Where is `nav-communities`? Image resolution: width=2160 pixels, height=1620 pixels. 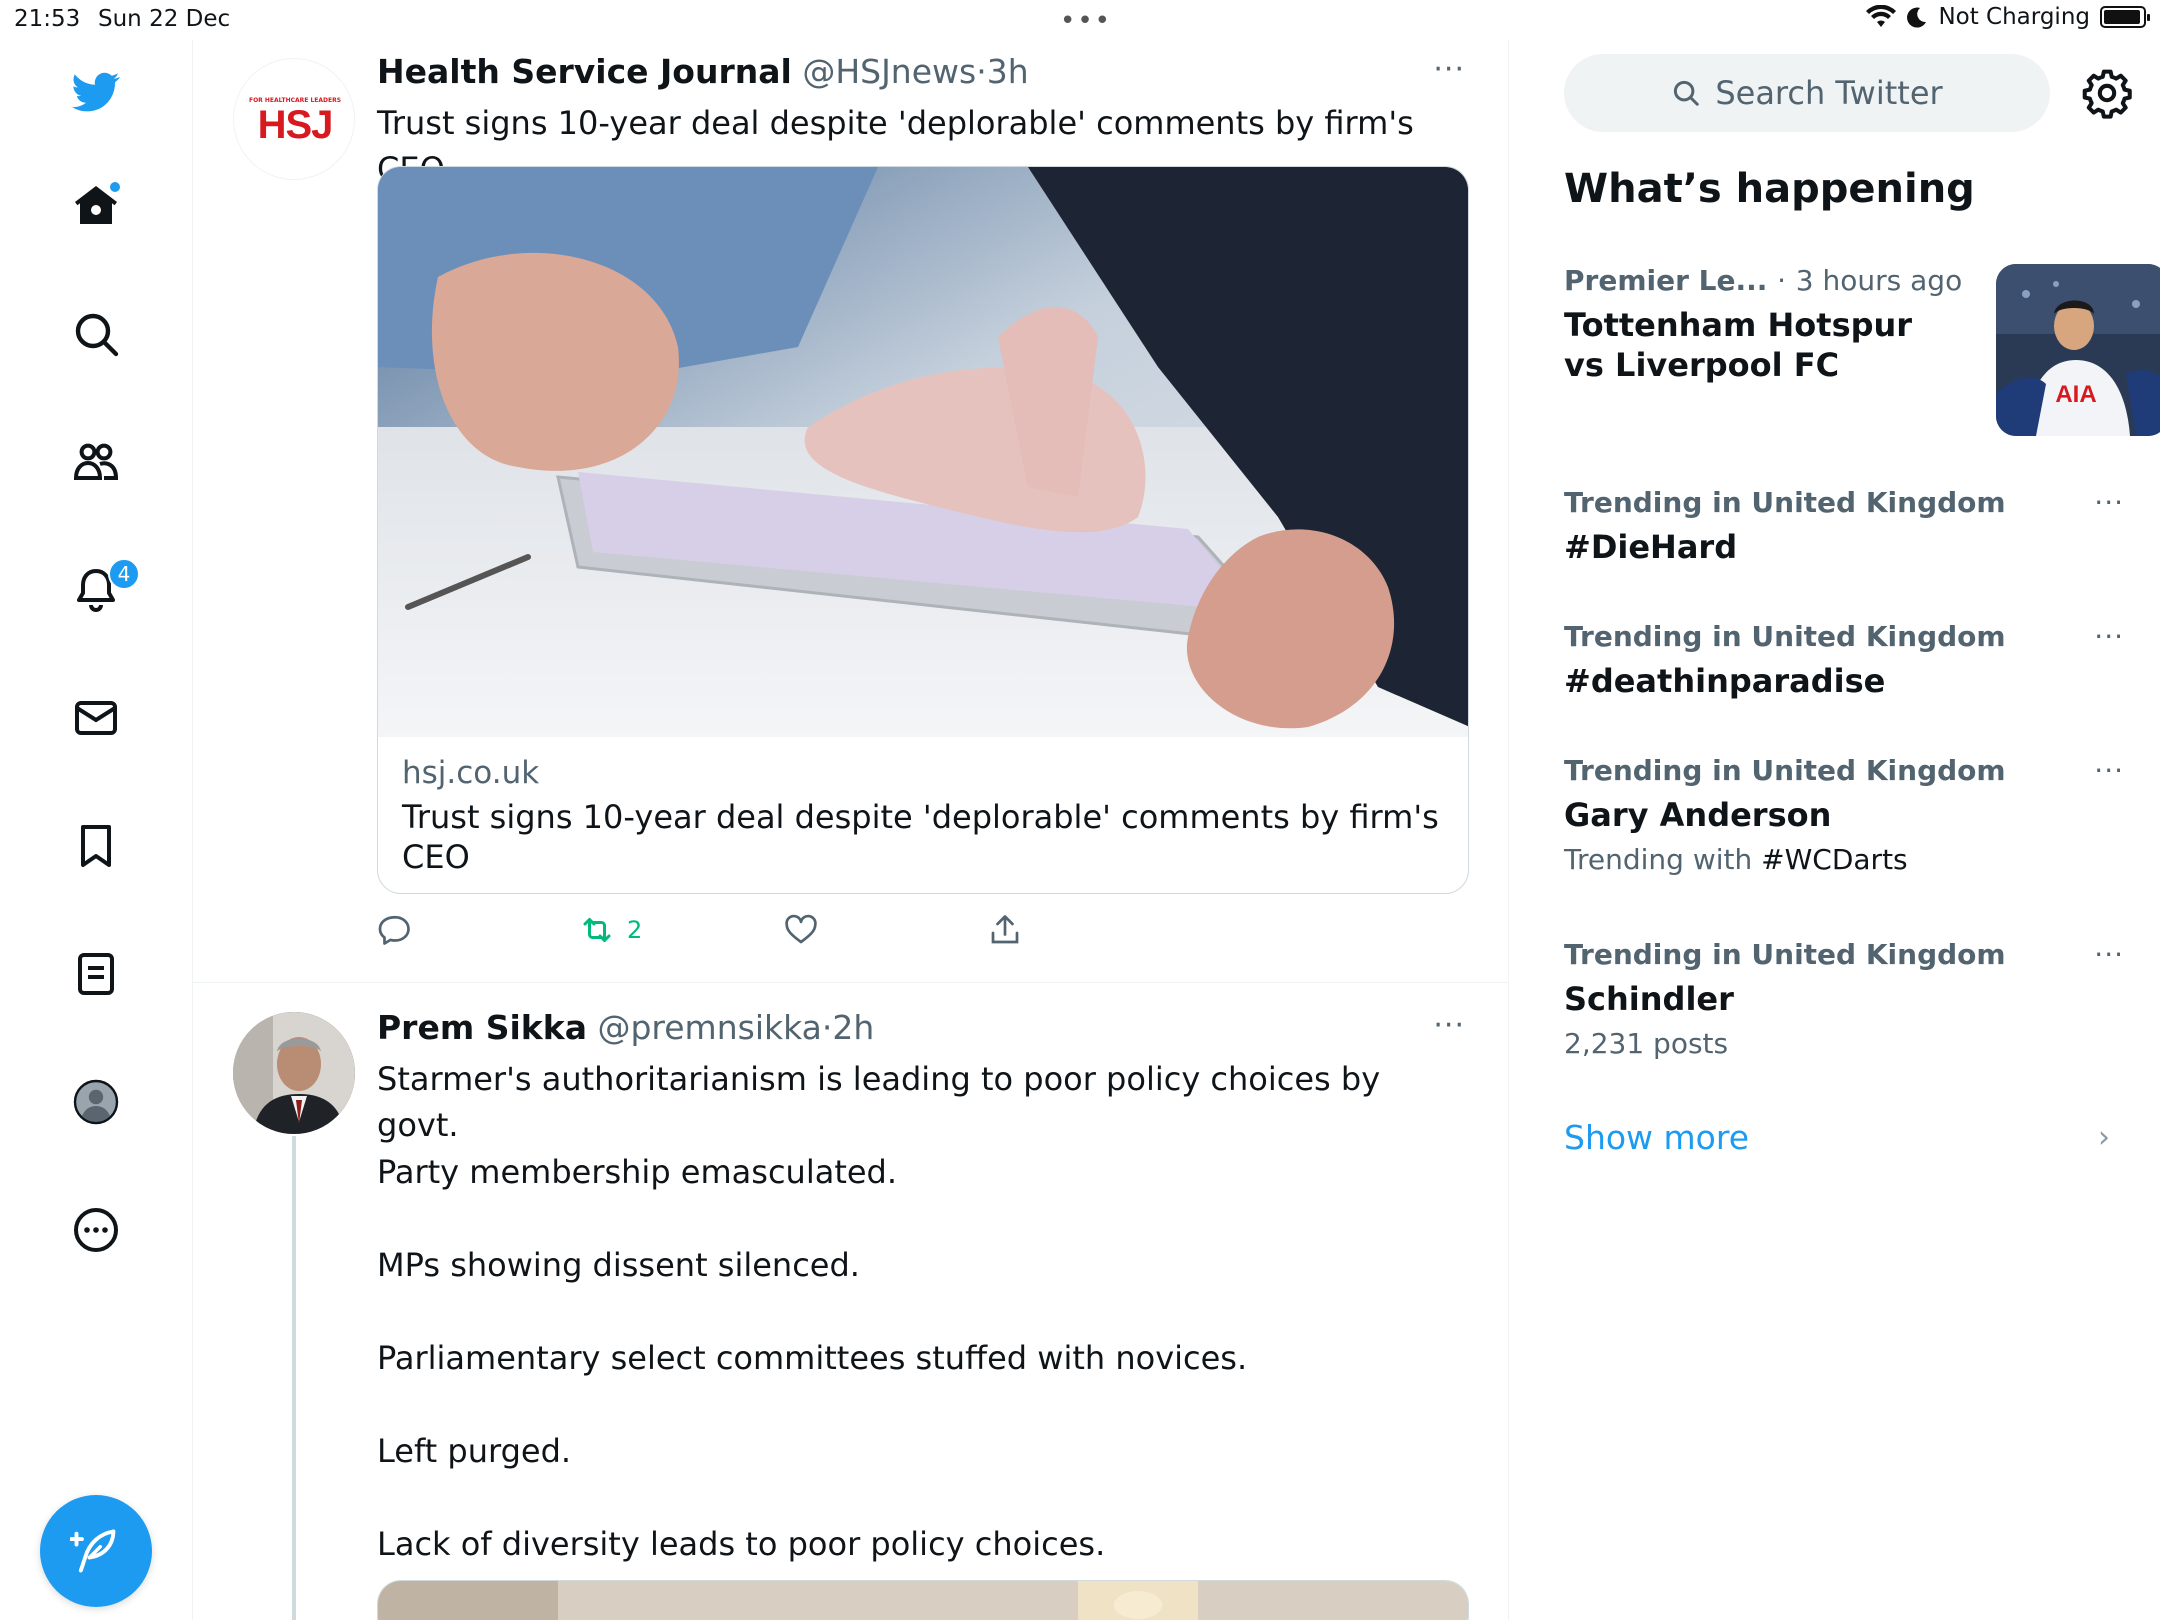
nav-communities is located at coordinates (96, 462).